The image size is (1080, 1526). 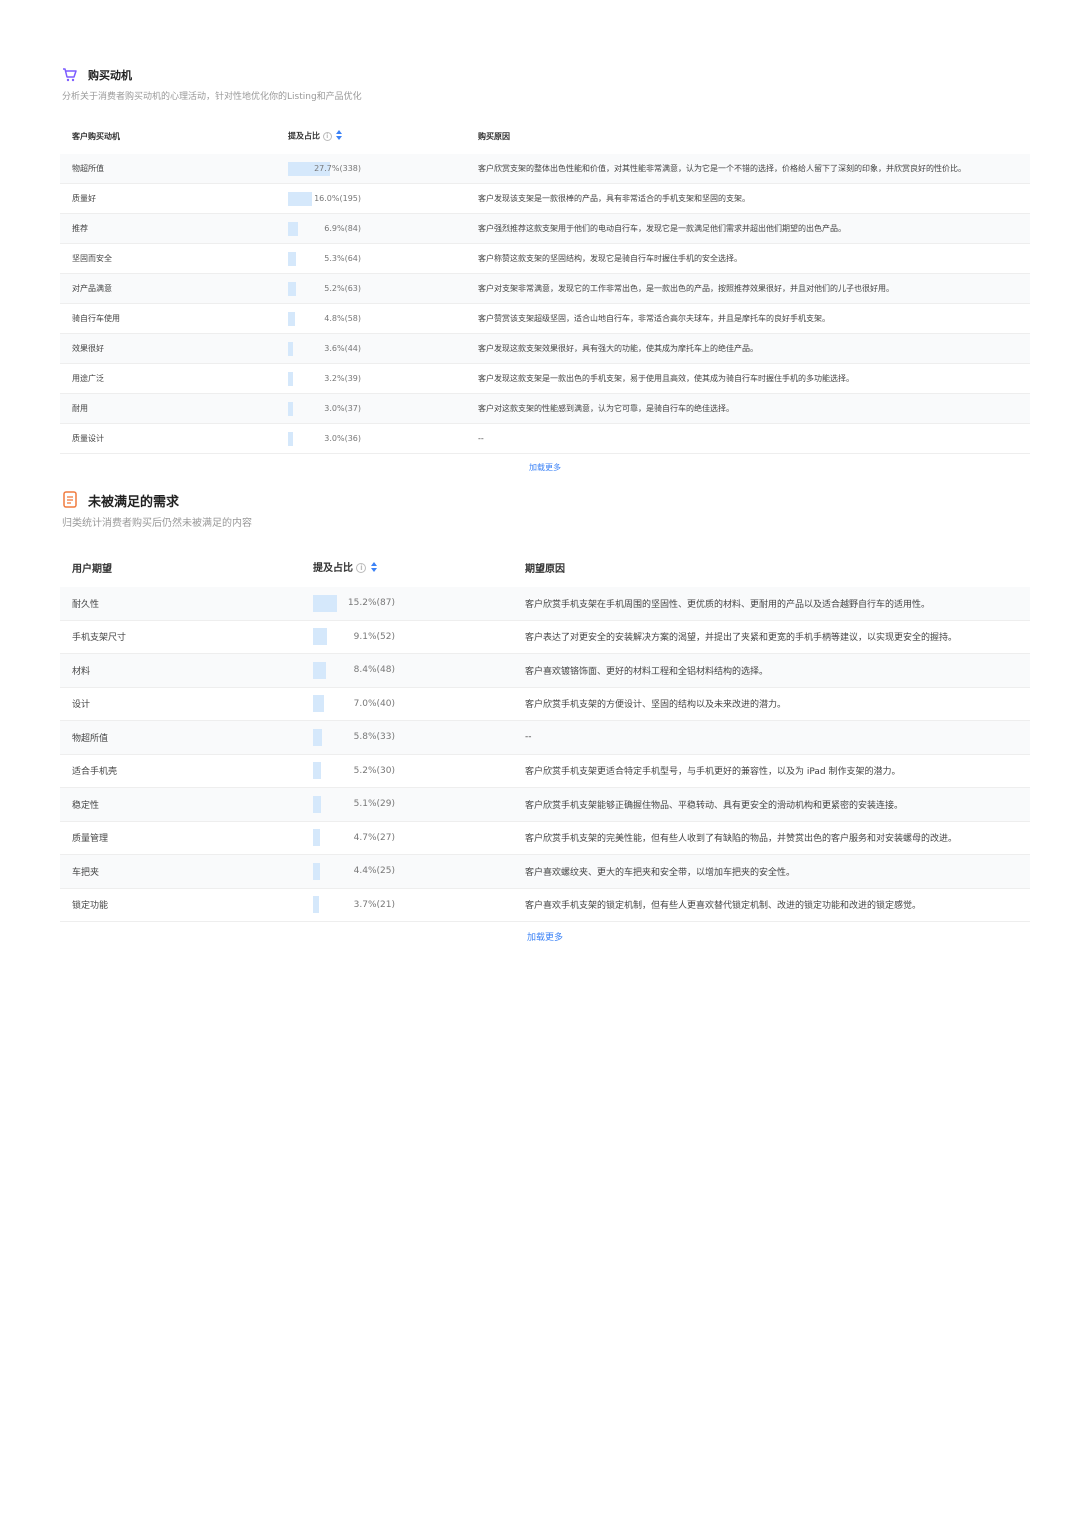 I want to click on pct-value: 4.4%(25), so click(x=374, y=871).